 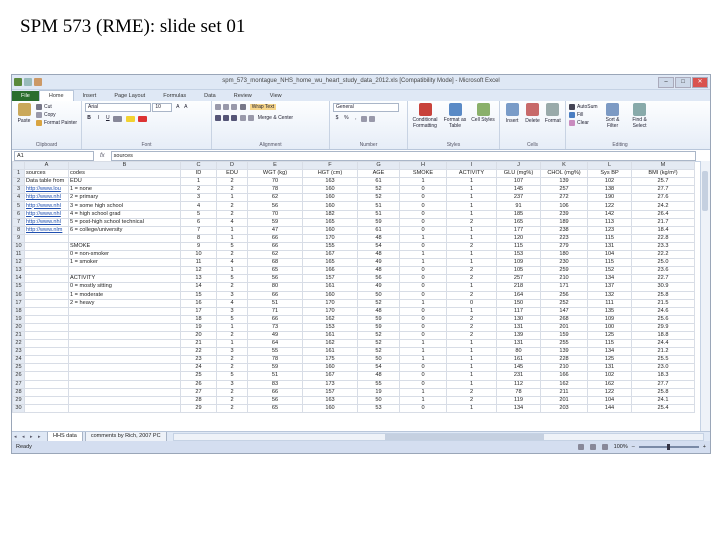 I want to click on cell: 142, so click(x=609, y=214).